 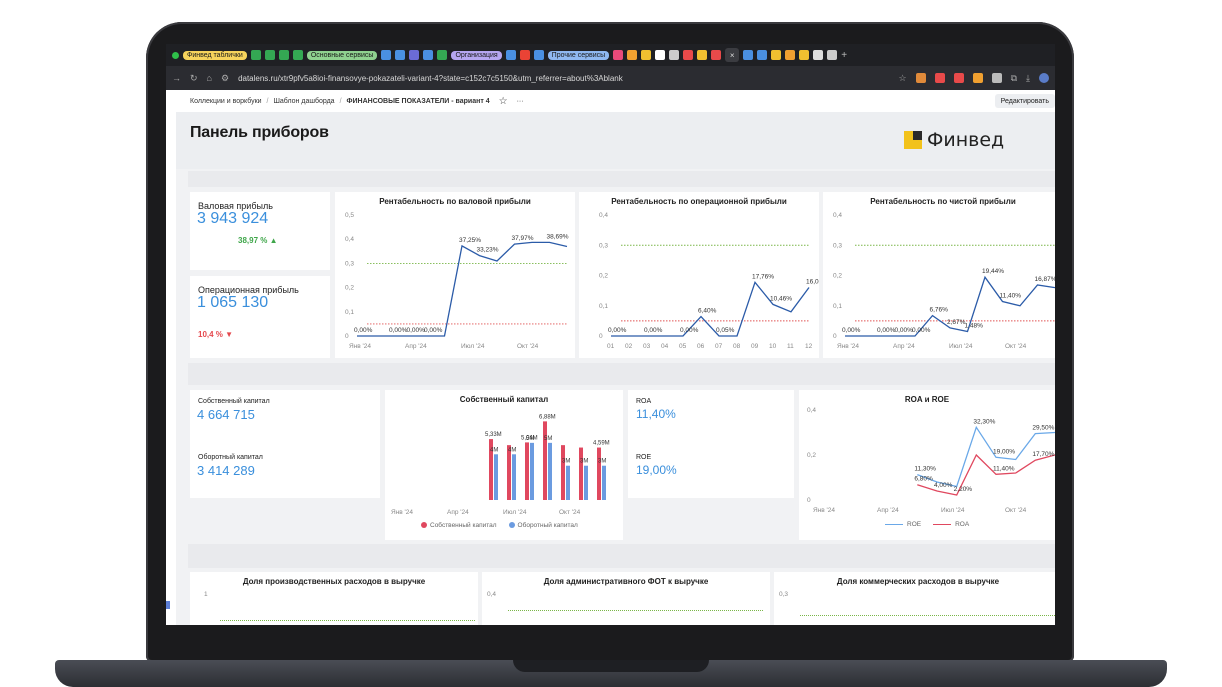 I want to click on profile-avatar, so click(x=1044, y=78).